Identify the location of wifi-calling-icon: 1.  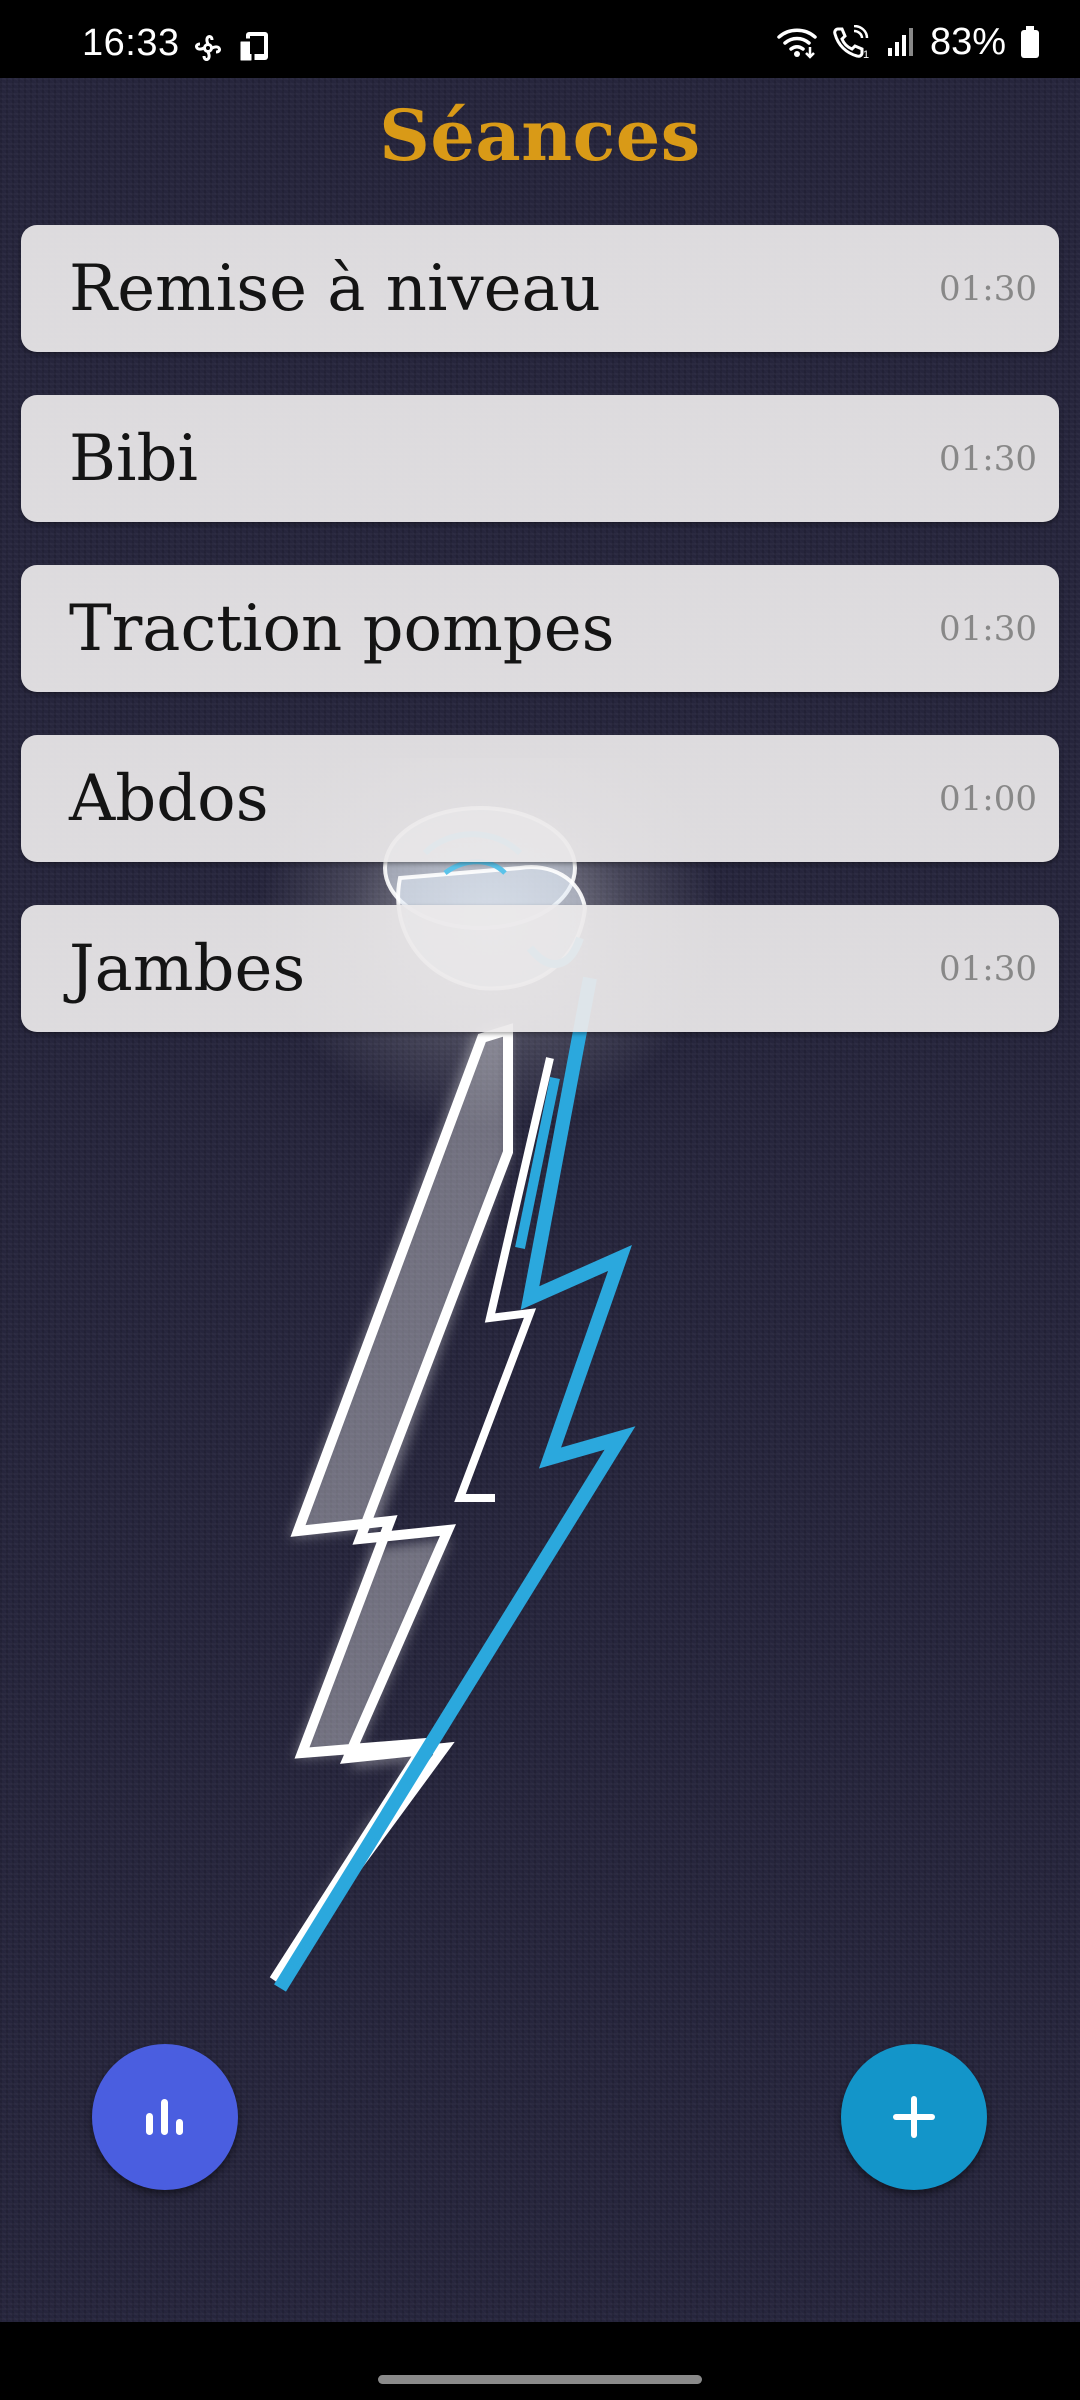
(852, 42).